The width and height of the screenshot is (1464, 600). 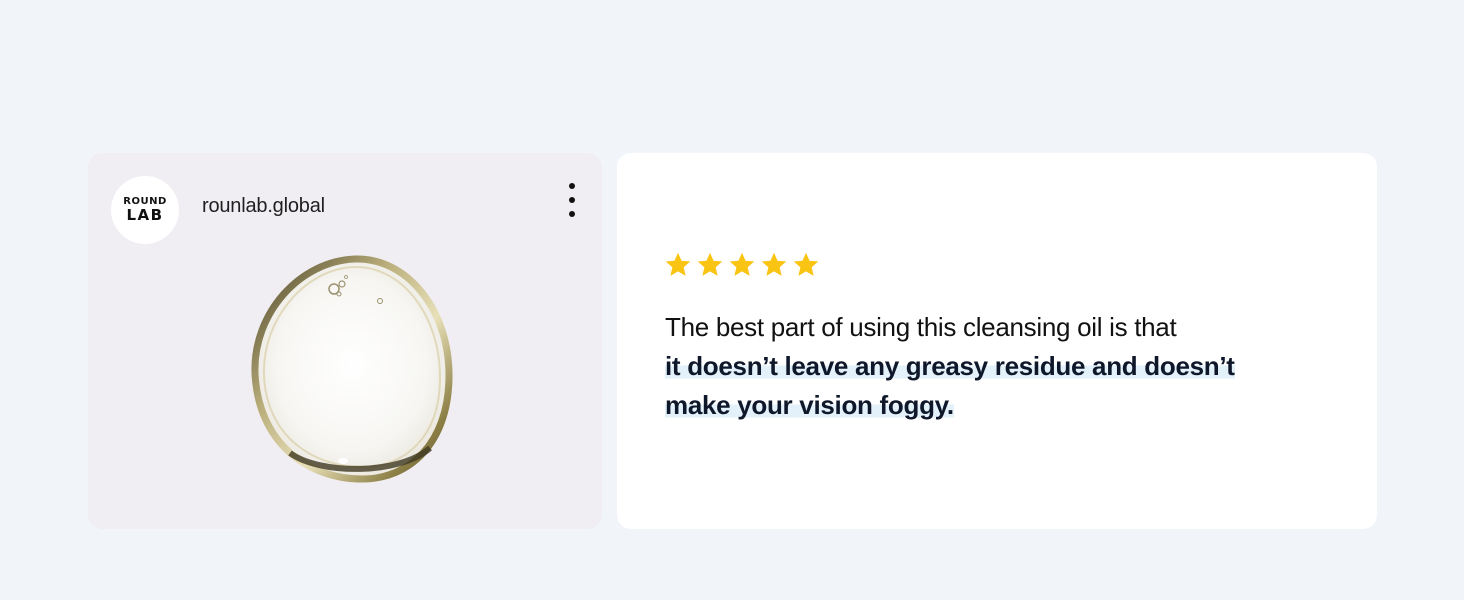 What do you see at coordinates (263, 206) in the screenshot?
I see `account-name: rounlab.global` at bounding box center [263, 206].